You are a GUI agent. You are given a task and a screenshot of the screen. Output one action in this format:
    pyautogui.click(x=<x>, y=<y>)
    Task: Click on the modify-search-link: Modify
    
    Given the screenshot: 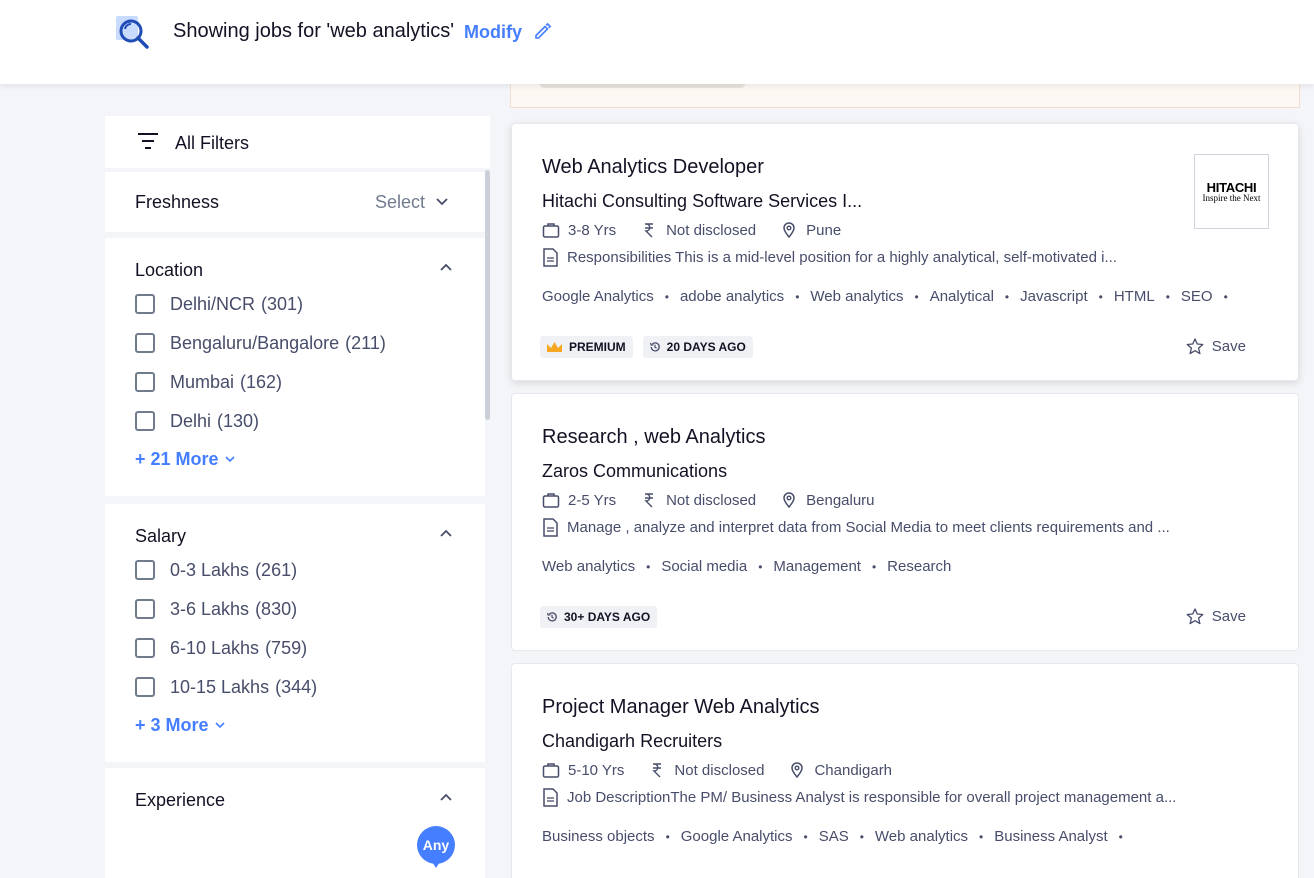 What is the action you would take?
    pyautogui.click(x=493, y=32)
    